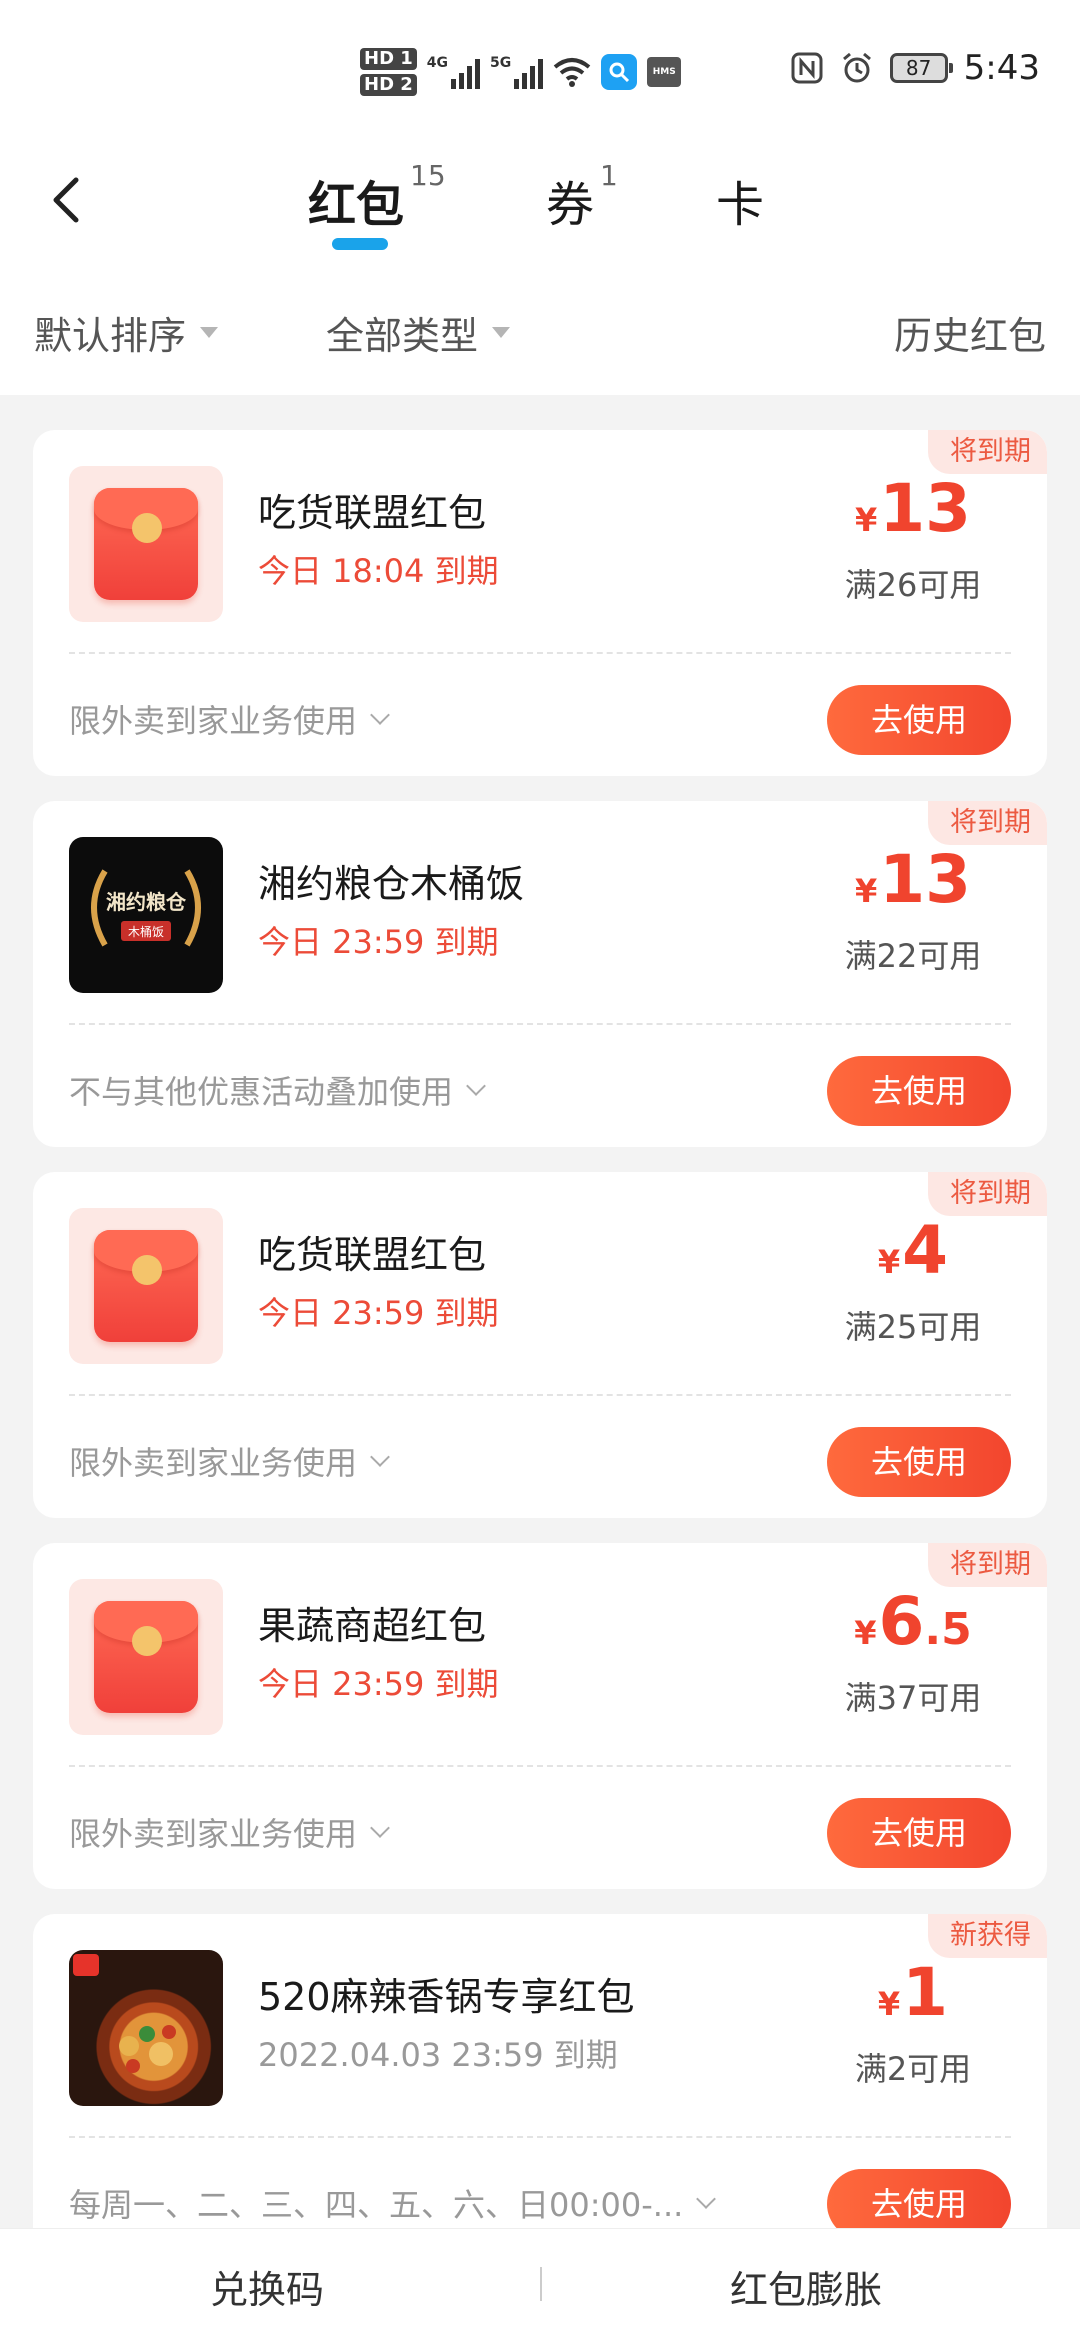 The image size is (1080, 2341). What do you see at coordinates (740, 200) in the screenshot?
I see `tab-cards: 卡` at bounding box center [740, 200].